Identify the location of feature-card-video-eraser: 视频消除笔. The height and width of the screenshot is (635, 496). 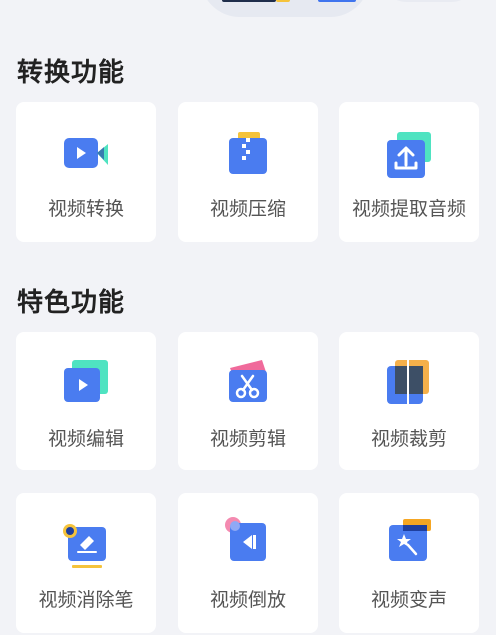
(86, 563).